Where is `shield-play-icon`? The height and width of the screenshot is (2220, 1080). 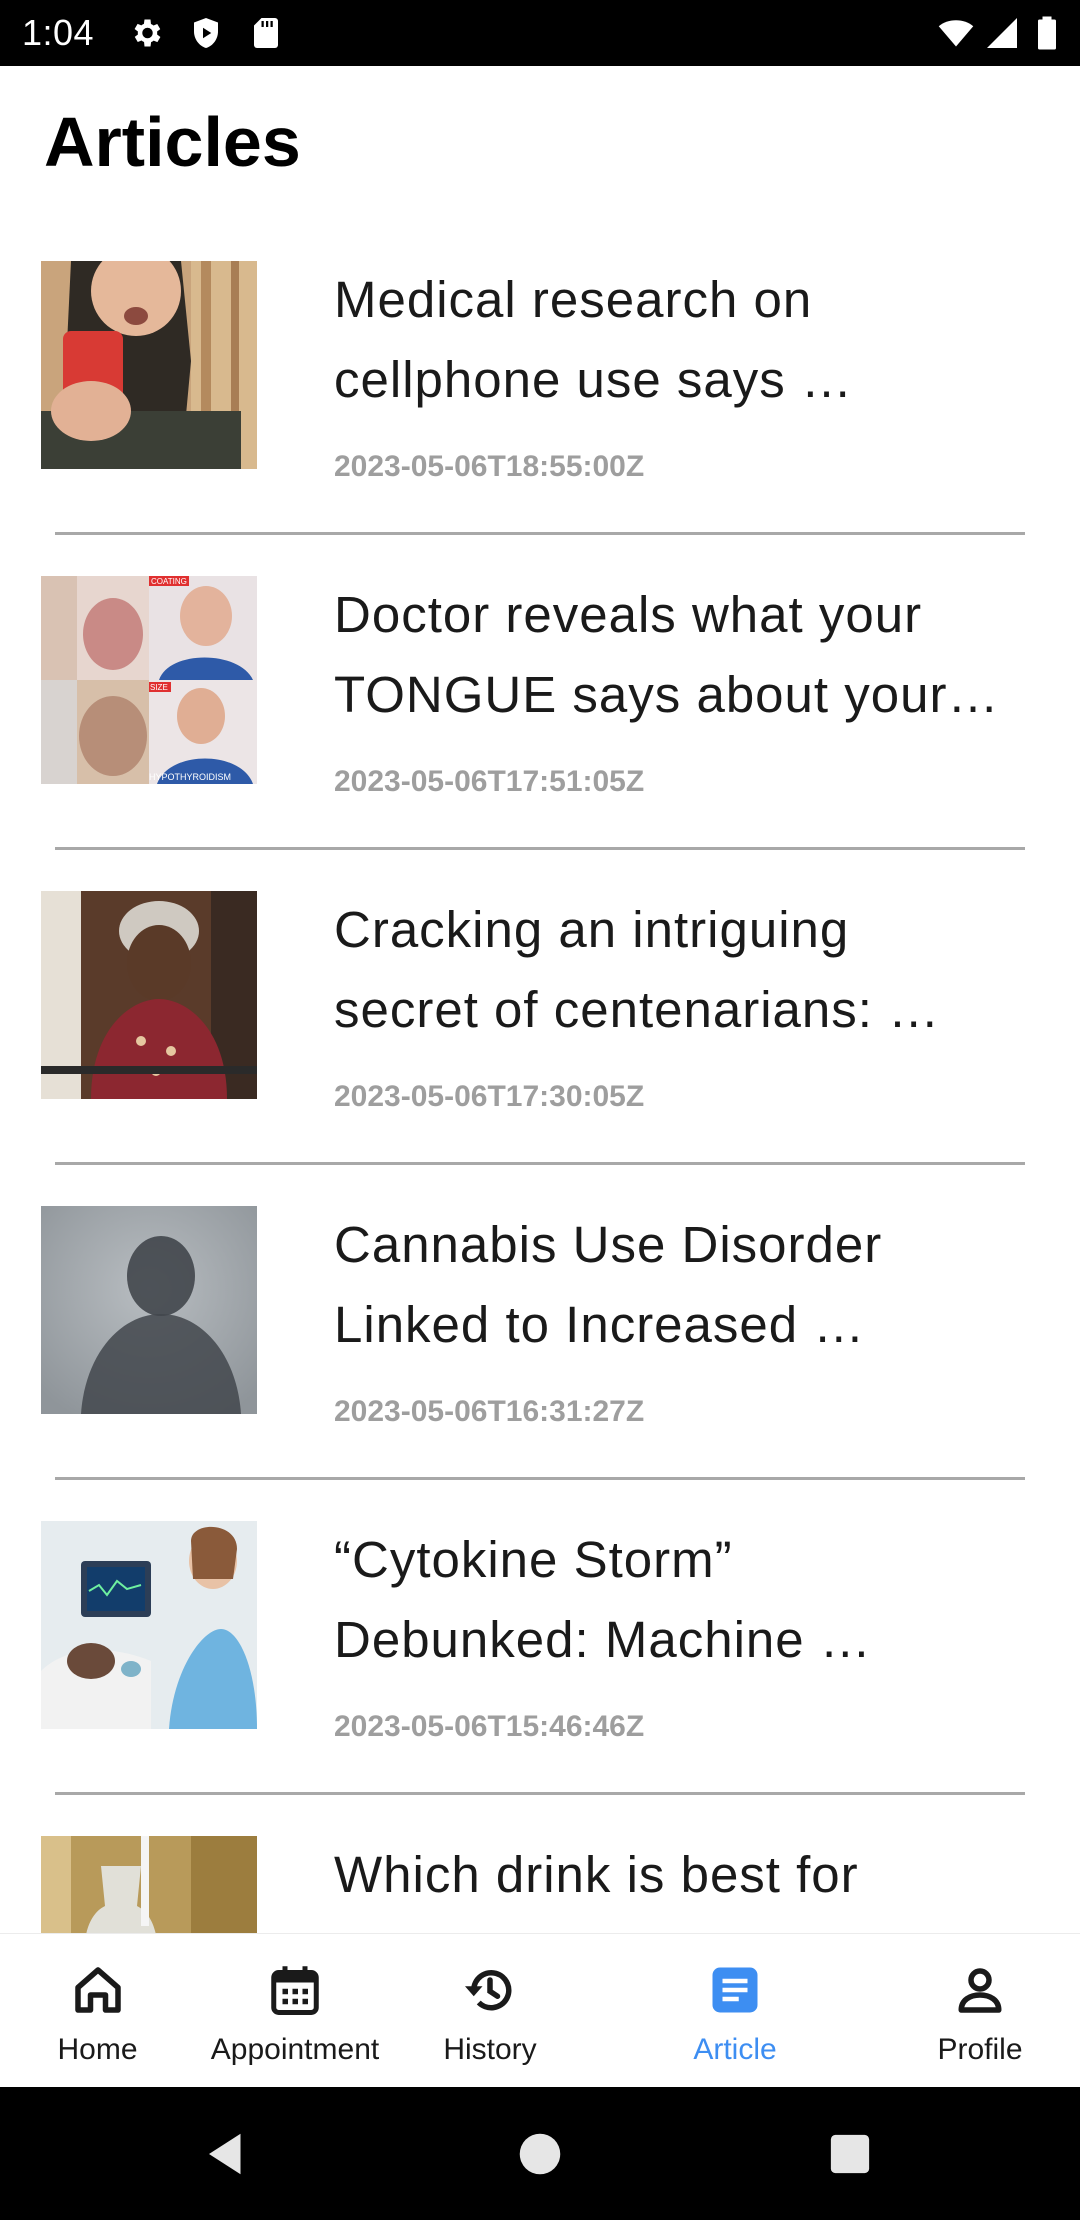 shield-play-icon is located at coordinates (206, 33).